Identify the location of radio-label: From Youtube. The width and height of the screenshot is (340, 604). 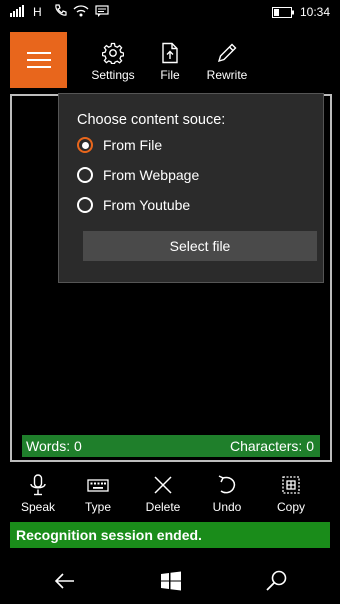
(147, 205).